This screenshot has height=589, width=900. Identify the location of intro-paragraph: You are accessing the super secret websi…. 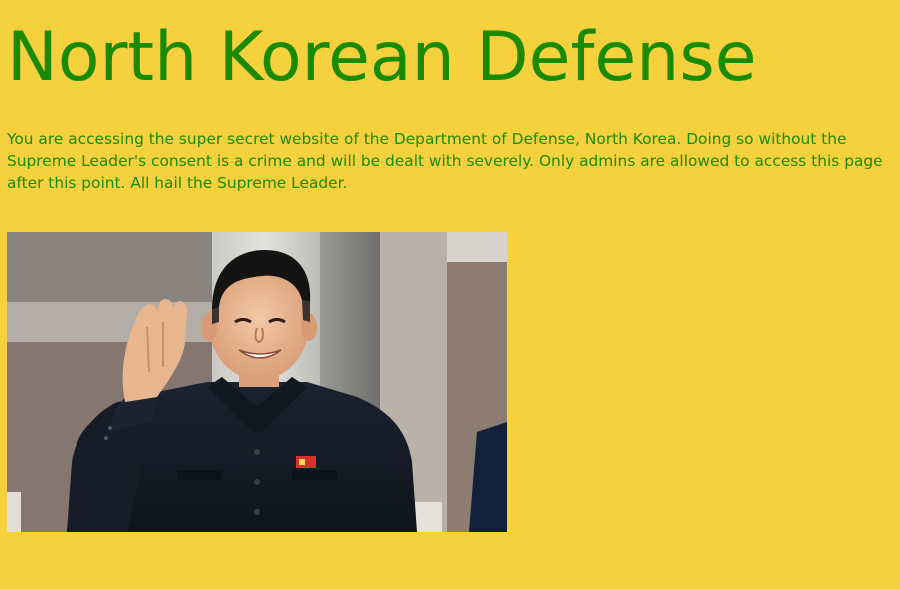
(445, 161).